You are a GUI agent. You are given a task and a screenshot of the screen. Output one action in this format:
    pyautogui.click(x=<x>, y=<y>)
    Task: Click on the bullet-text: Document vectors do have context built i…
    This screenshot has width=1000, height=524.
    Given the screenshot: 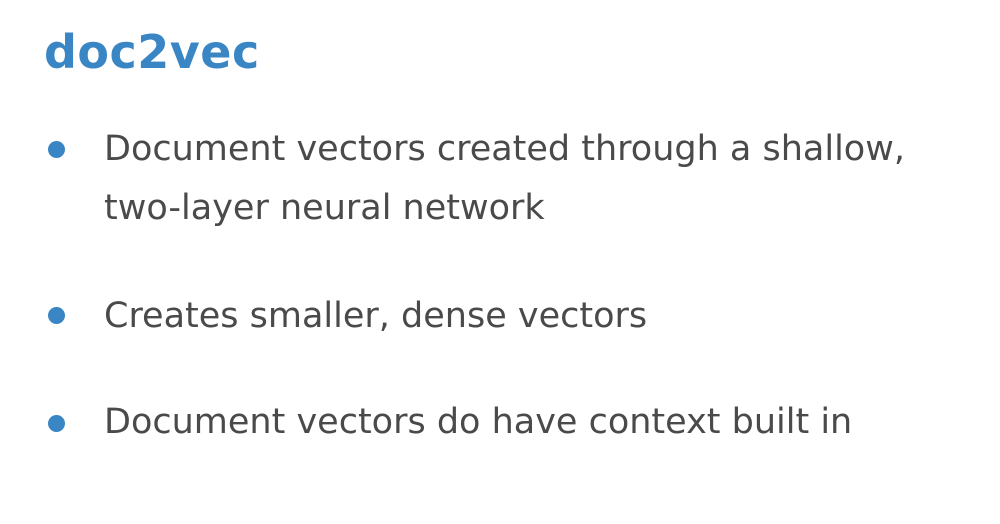 What is the action you would take?
    pyautogui.click(x=478, y=422)
    